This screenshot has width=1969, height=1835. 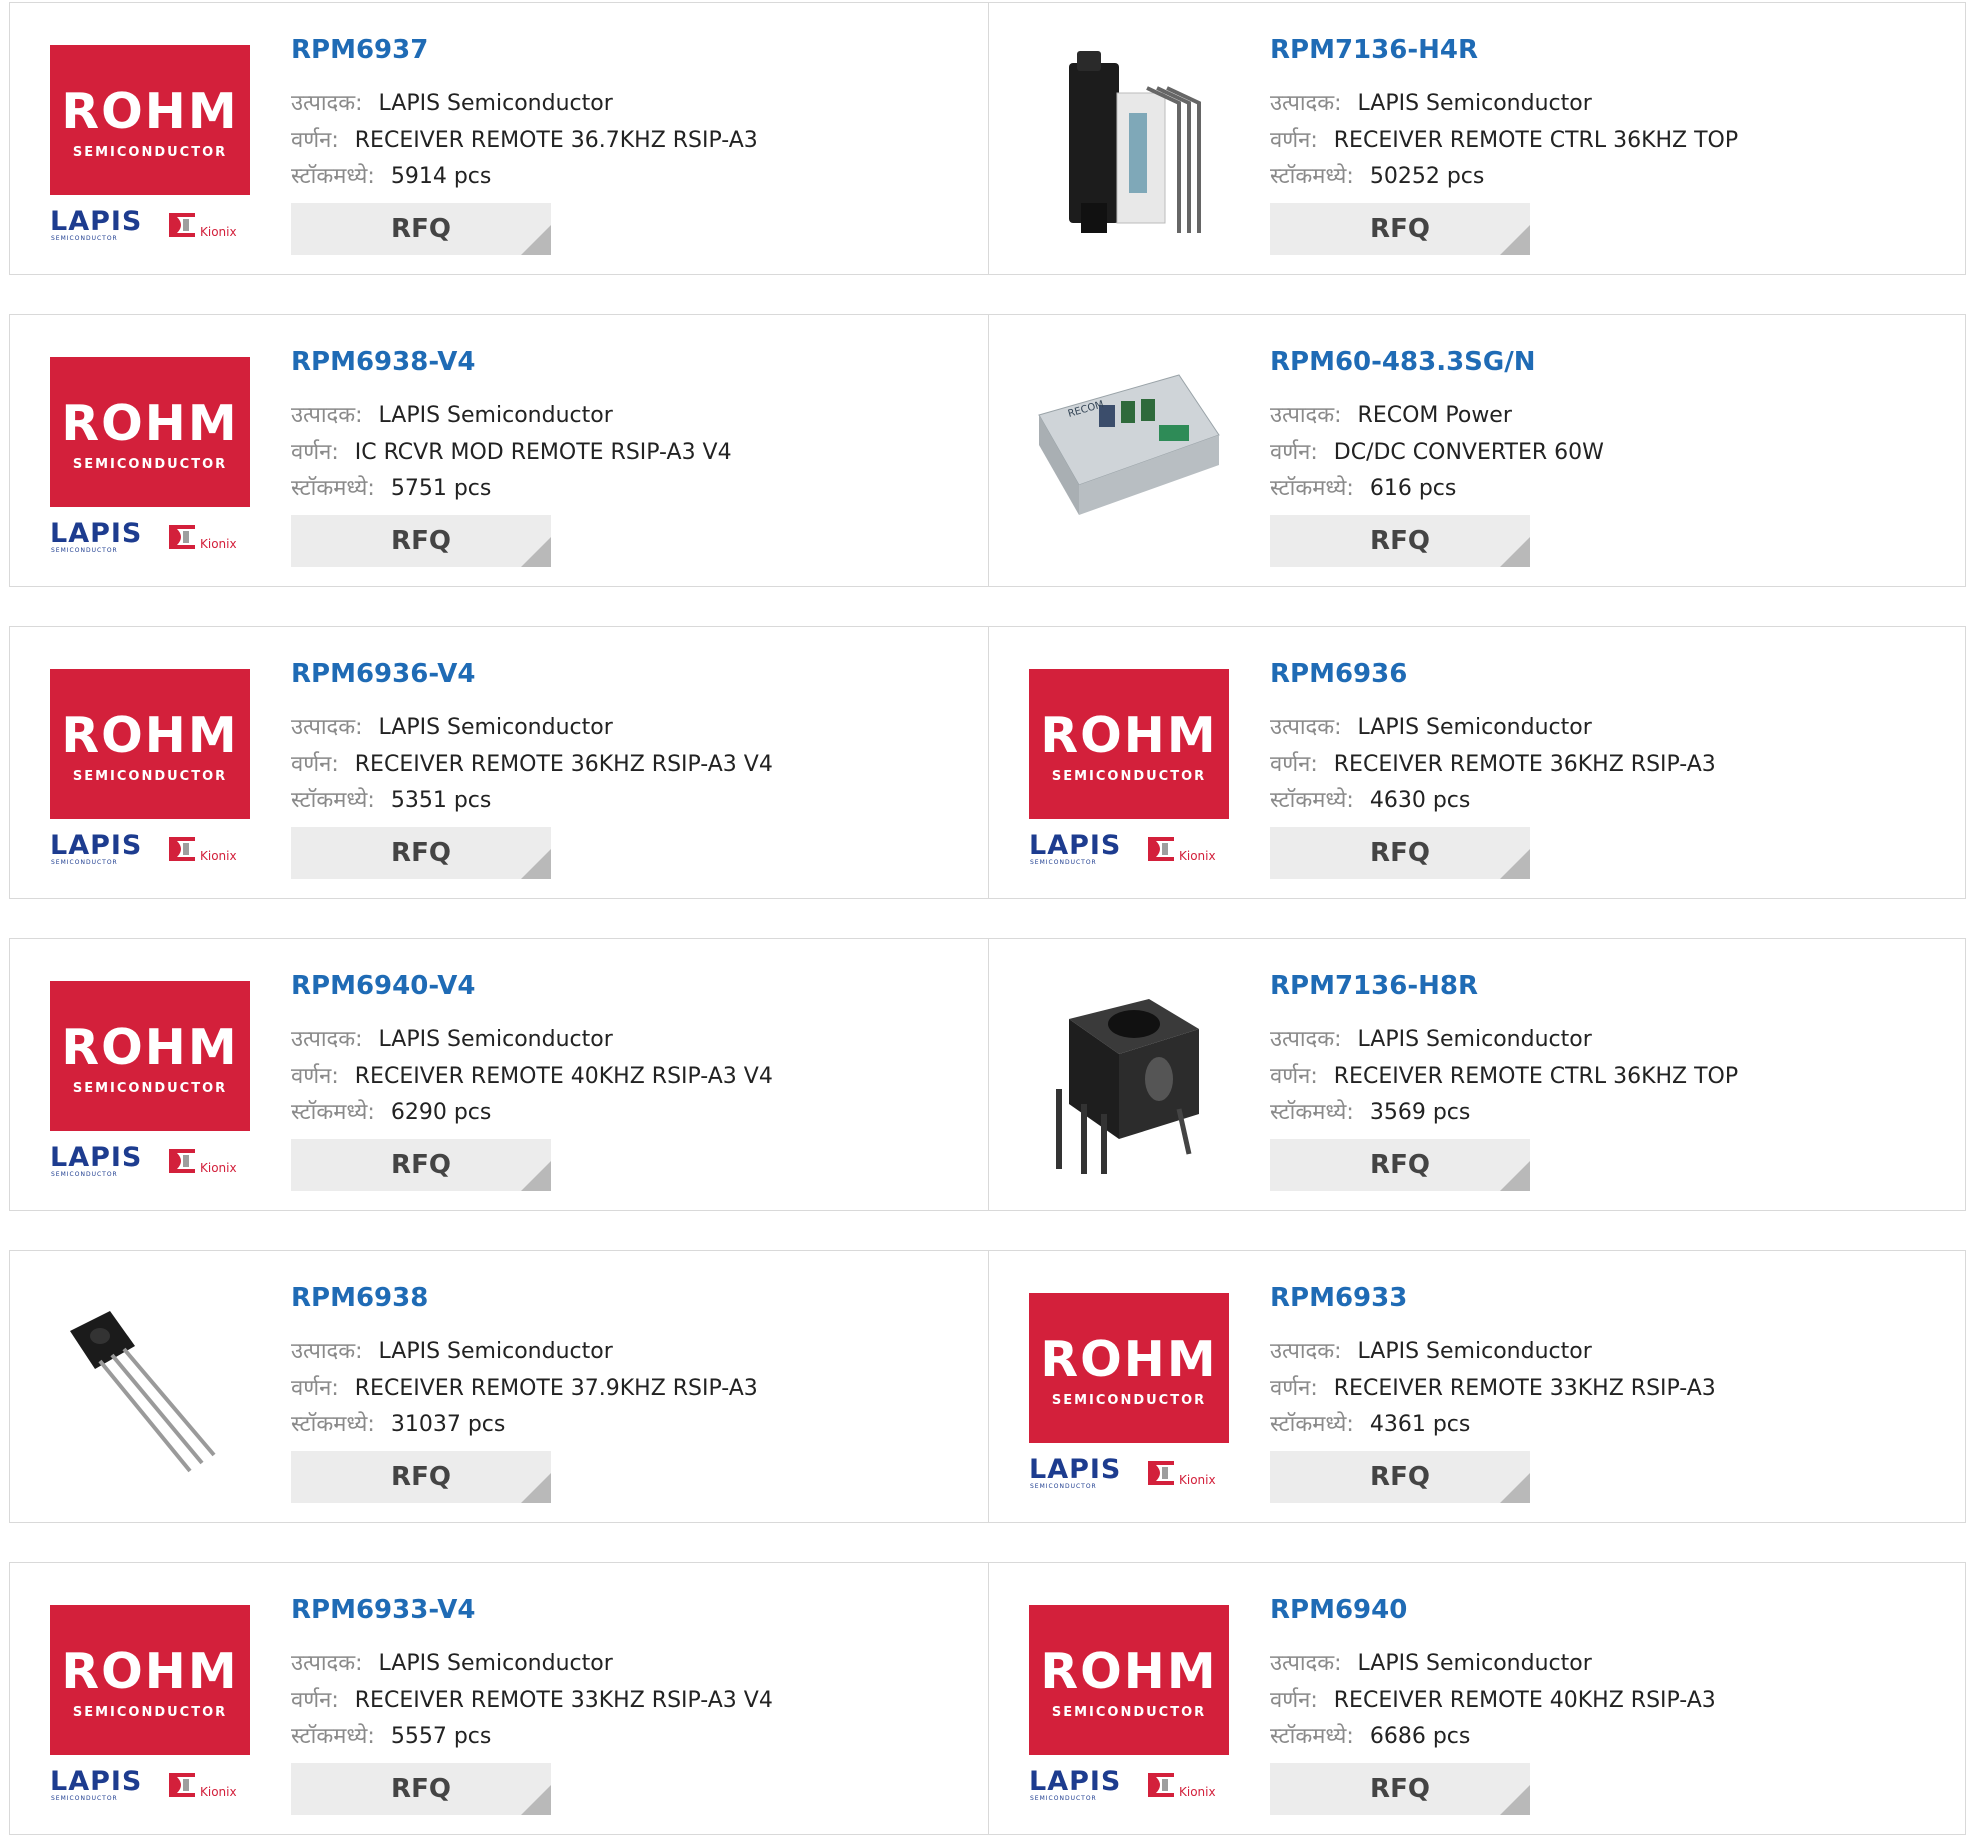 What do you see at coordinates (1135, 142) in the screenshot?
I see `ir-receiver-module-icon` at bounding box center [1135, 142].